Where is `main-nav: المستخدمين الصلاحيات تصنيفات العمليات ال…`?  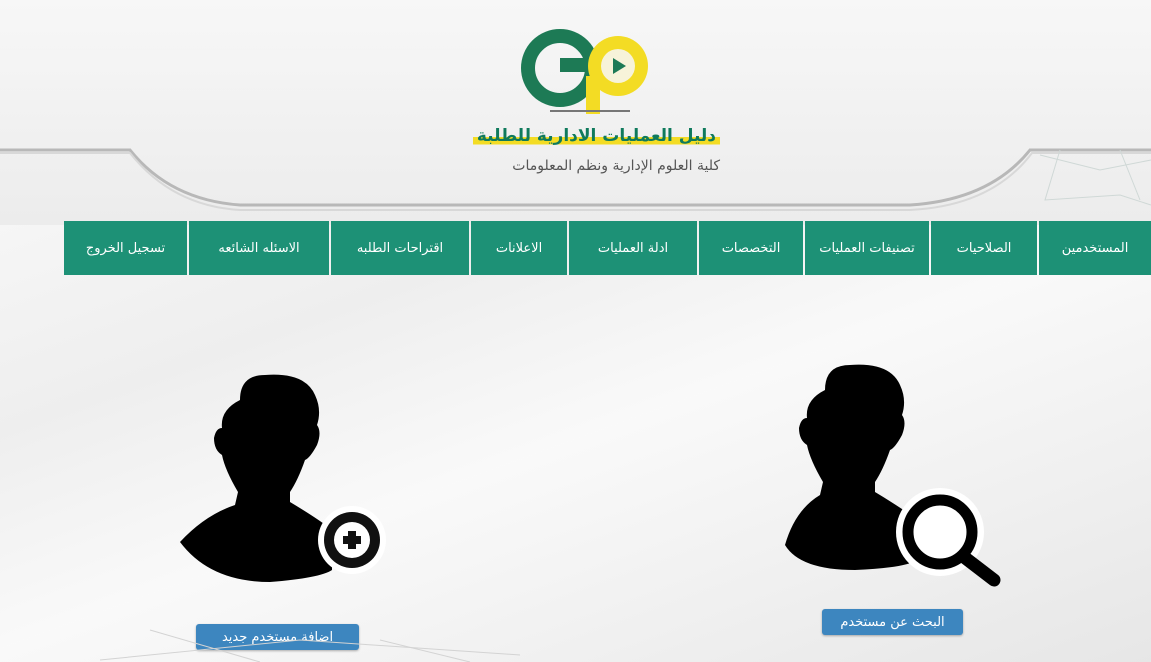 main-nav: المستخدمين الصلاحيات تصنيفات العمليات ال… is located at coordinates (593, 248).